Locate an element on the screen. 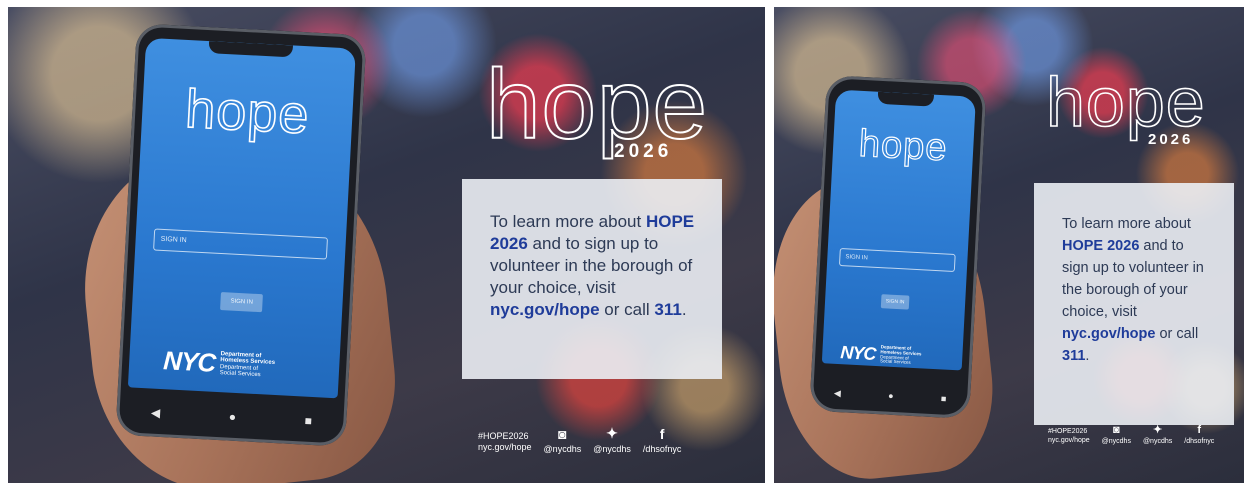 Image resolution: width=1253 pixels, height=487 pixels. hope-2026-highlight: HOPE 2026 is located at coordinates (1101, 246).